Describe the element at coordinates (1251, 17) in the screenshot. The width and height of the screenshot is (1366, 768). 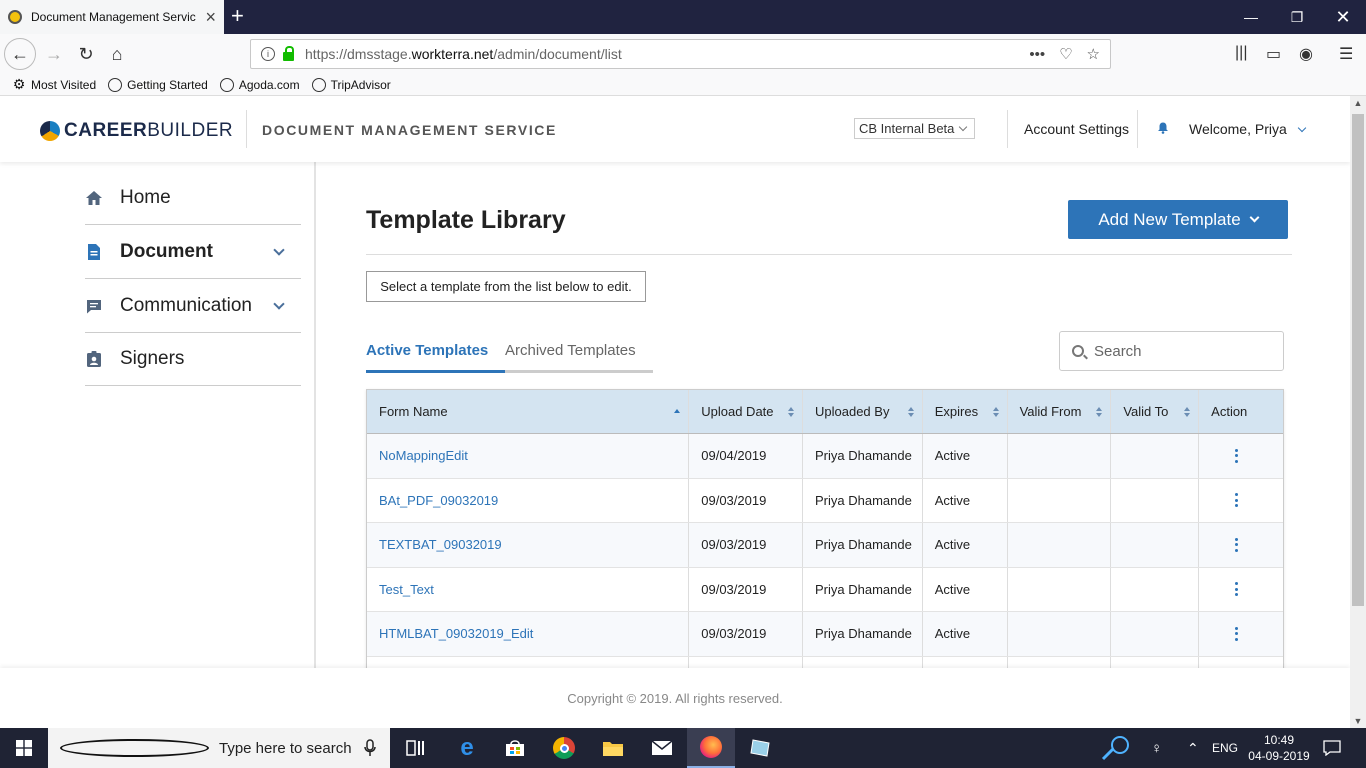
I see `minimize-icon: —` at that location.